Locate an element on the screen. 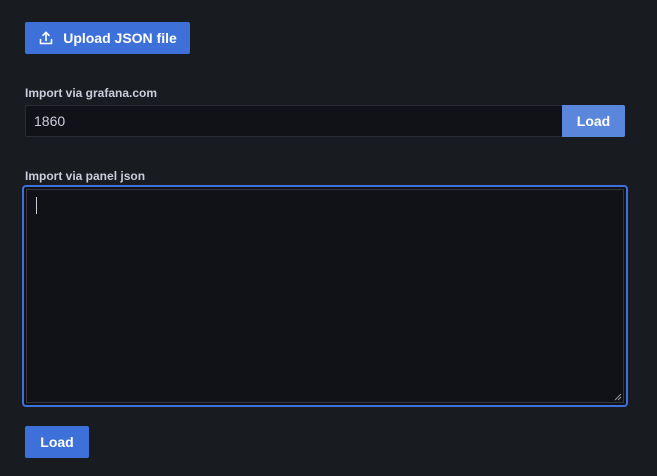  text-caret is located at coordinates (36, 205).